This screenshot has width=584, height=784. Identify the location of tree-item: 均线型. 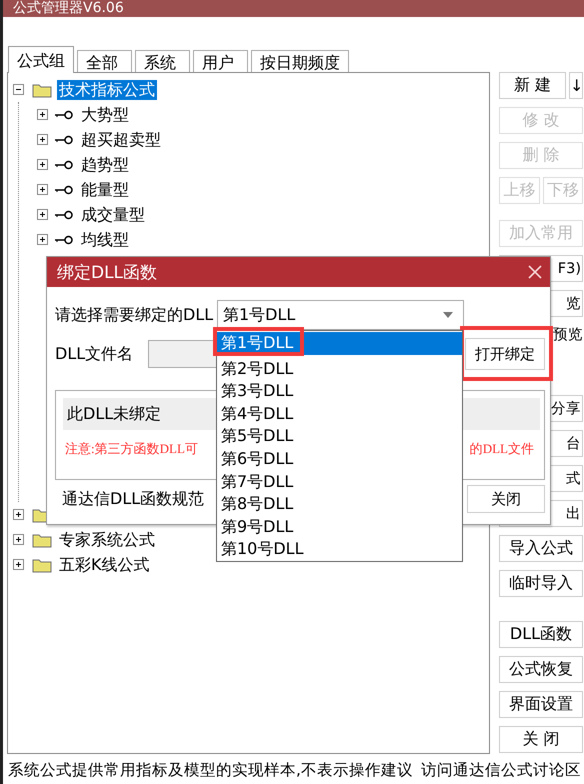
(105, 240).